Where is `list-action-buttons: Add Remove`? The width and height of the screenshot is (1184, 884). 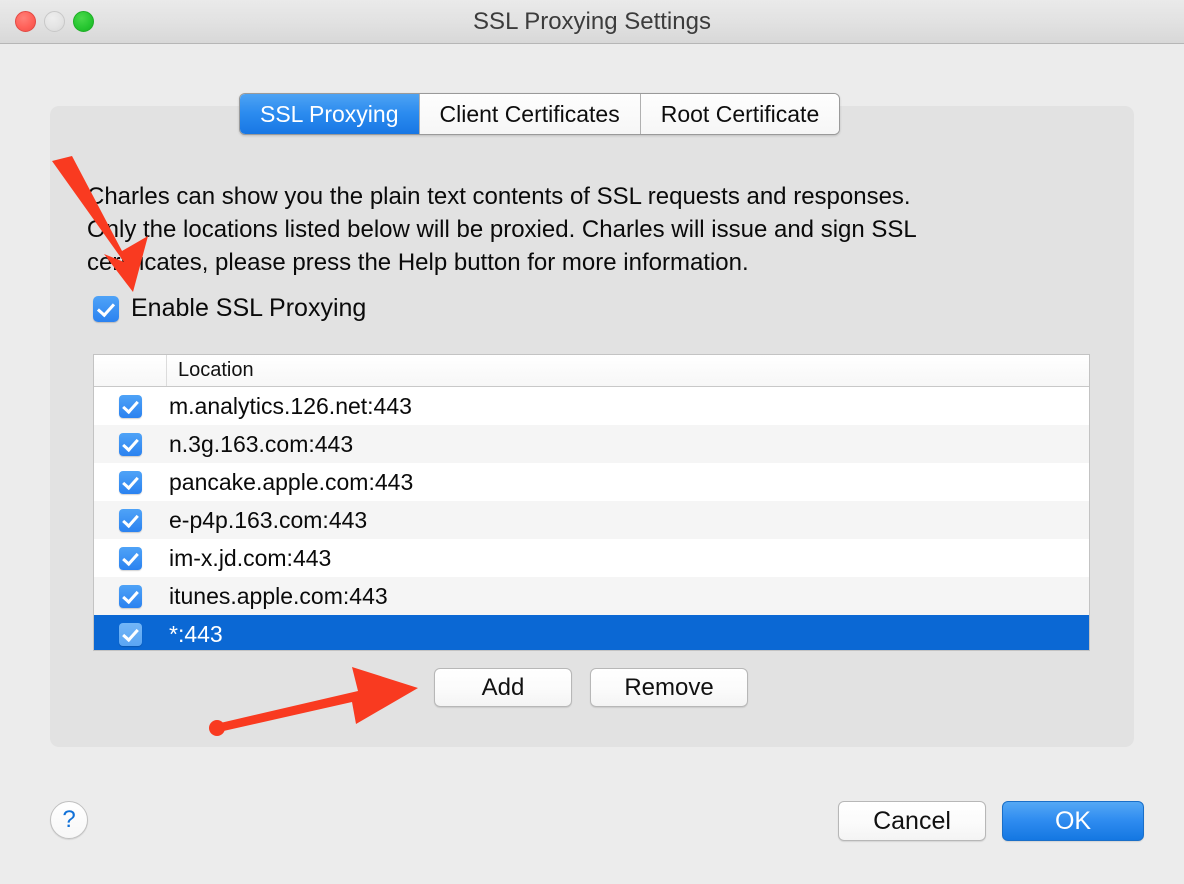 list-action-buttons: Add Remove is located at coordinates (591, 687).